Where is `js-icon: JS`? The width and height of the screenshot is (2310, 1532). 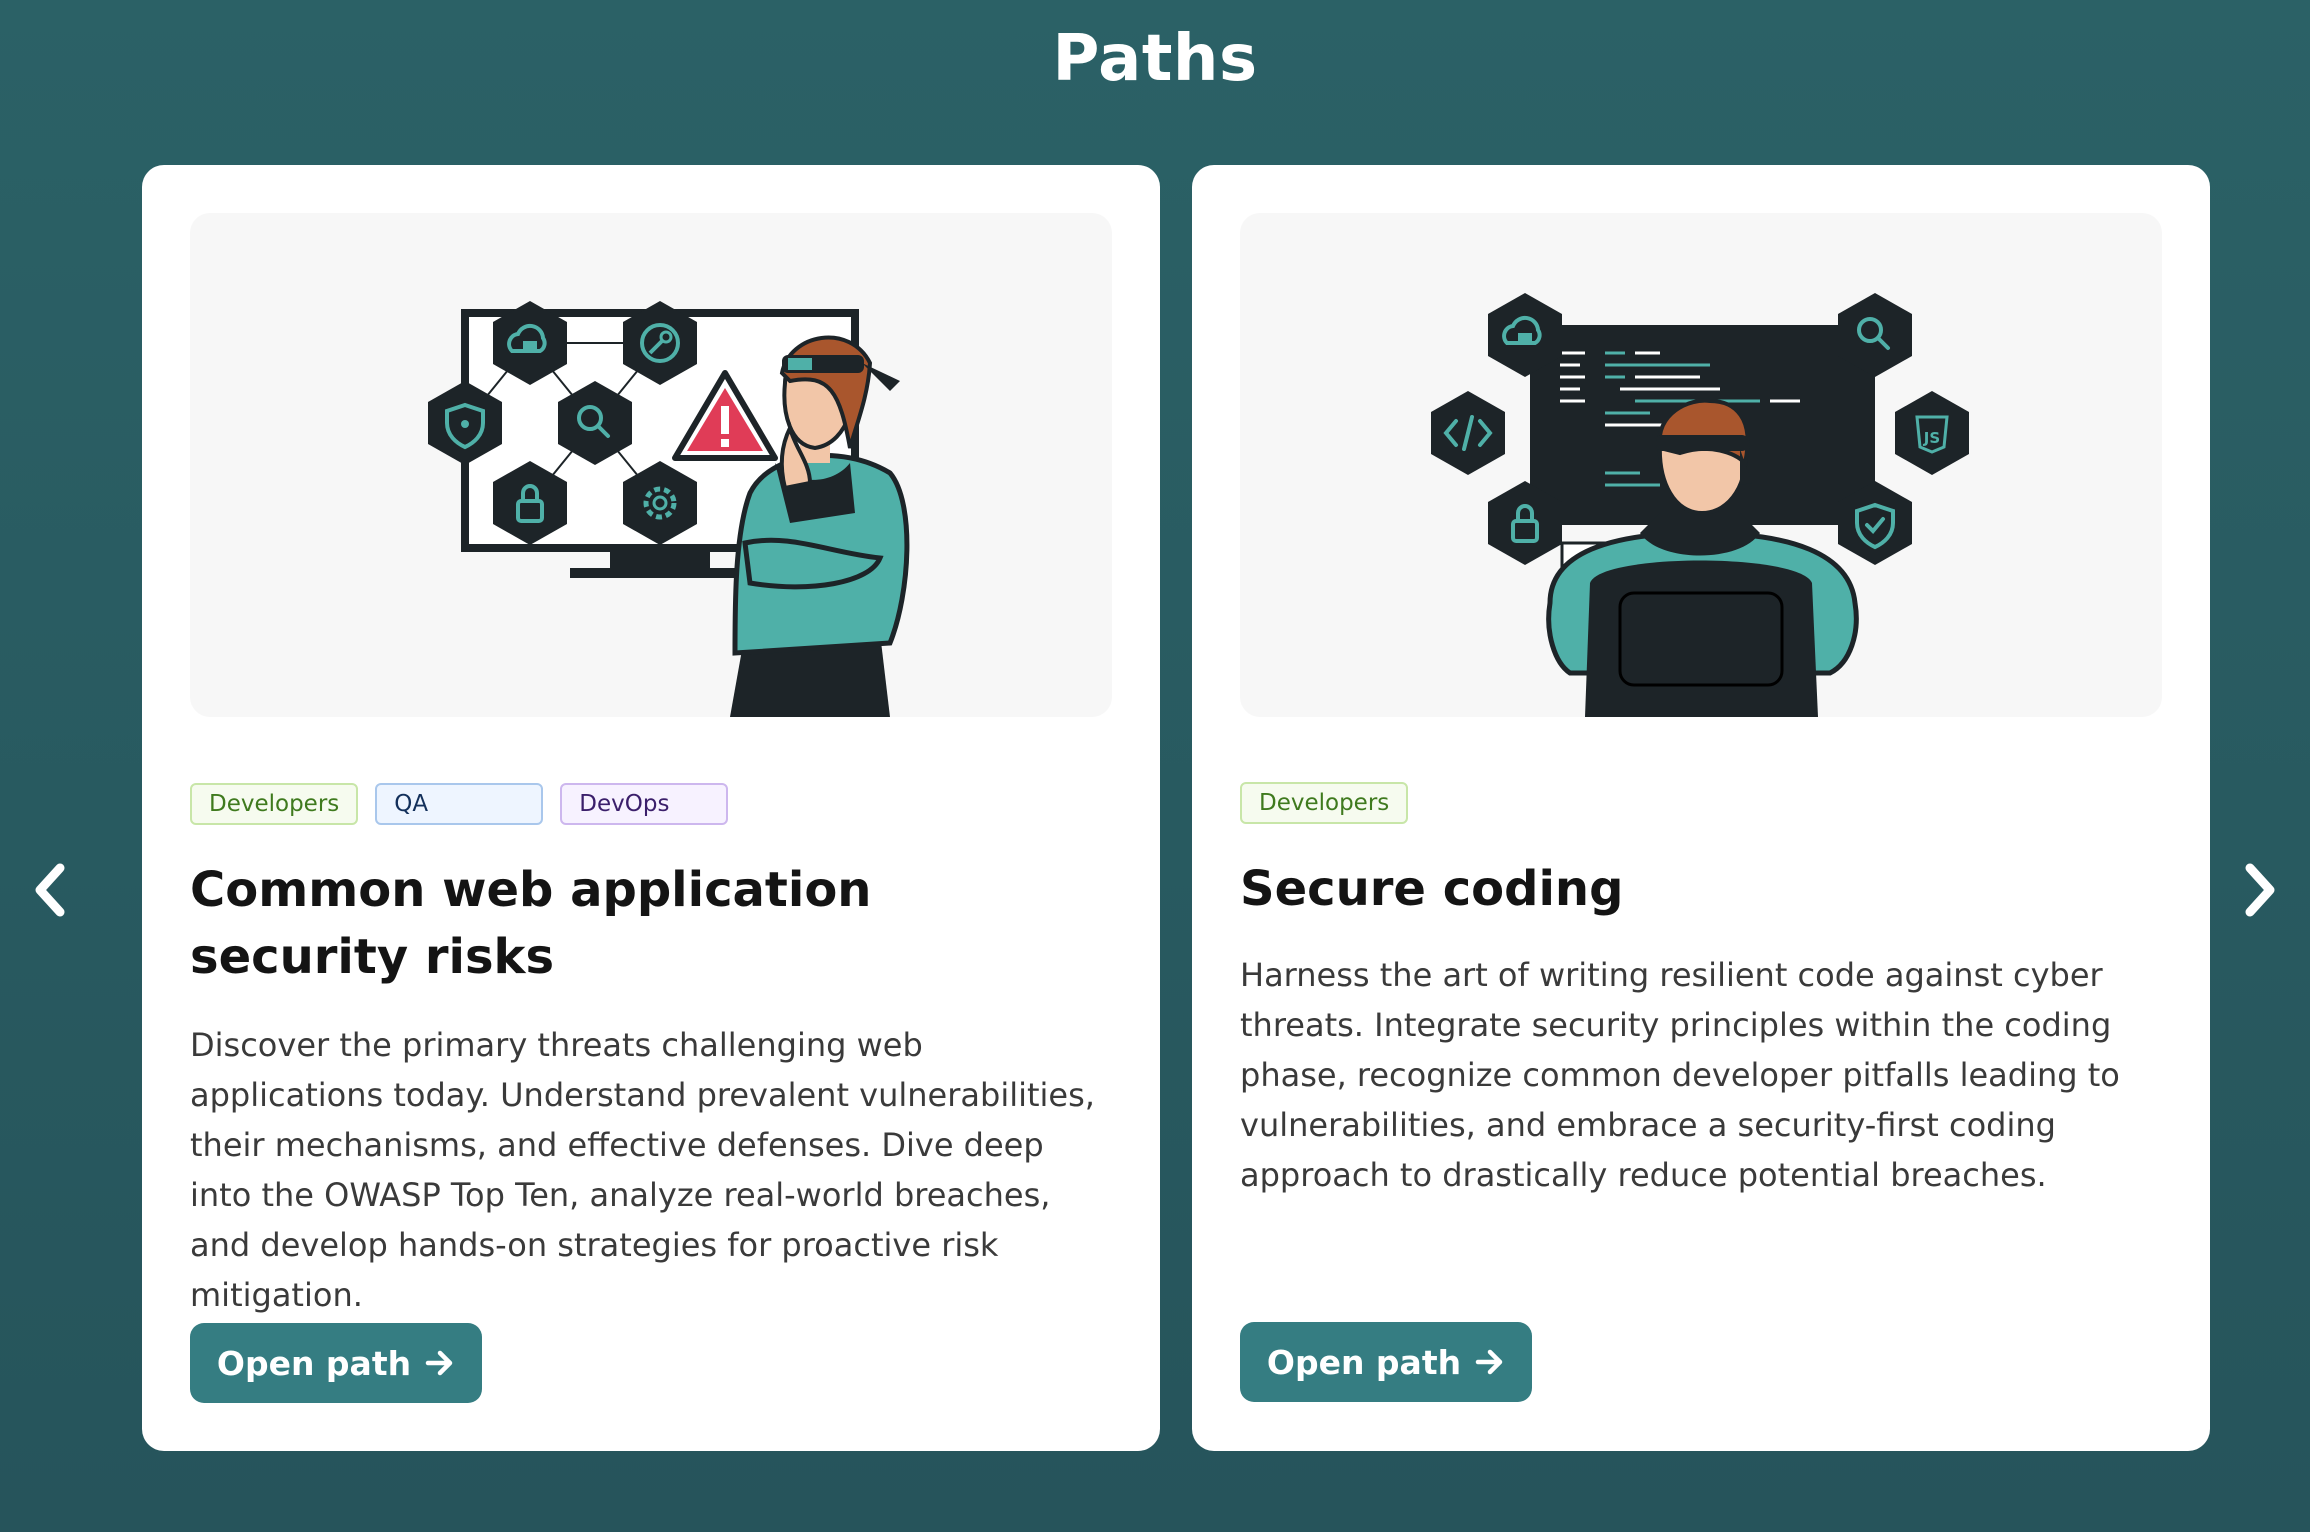
js-icon: JS is located at coordinates (1932, 433).